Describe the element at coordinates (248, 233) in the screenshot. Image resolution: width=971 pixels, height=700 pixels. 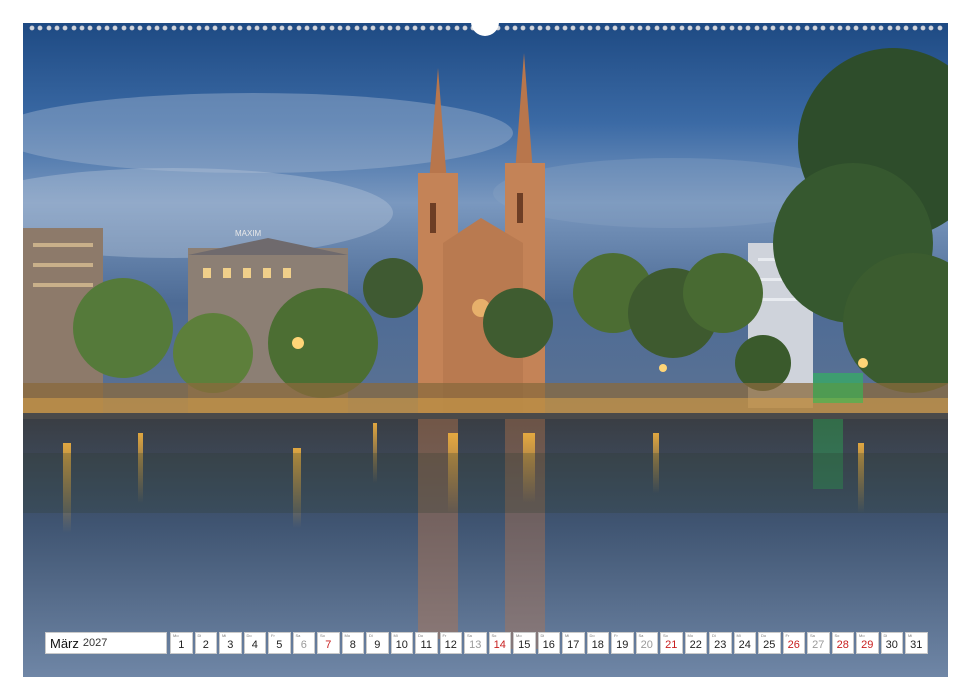
I see `hotel-sign: MAXIM` at that location.